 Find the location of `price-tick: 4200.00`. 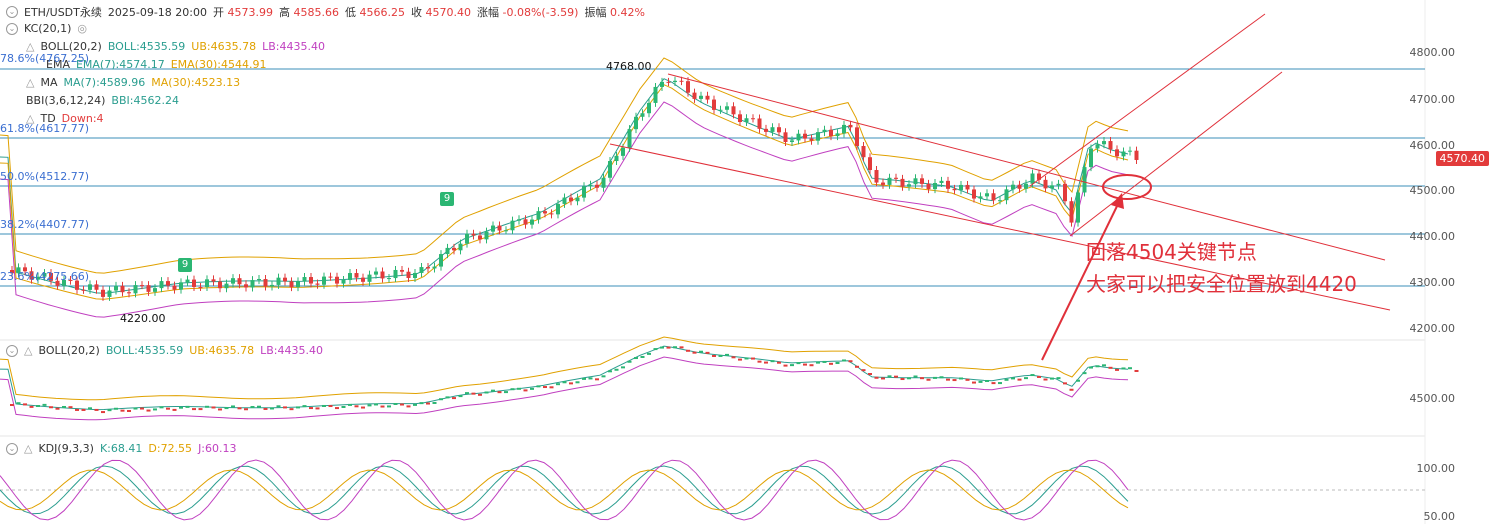

price-tick: 4200.00 is located at coordinates (1432, 328).